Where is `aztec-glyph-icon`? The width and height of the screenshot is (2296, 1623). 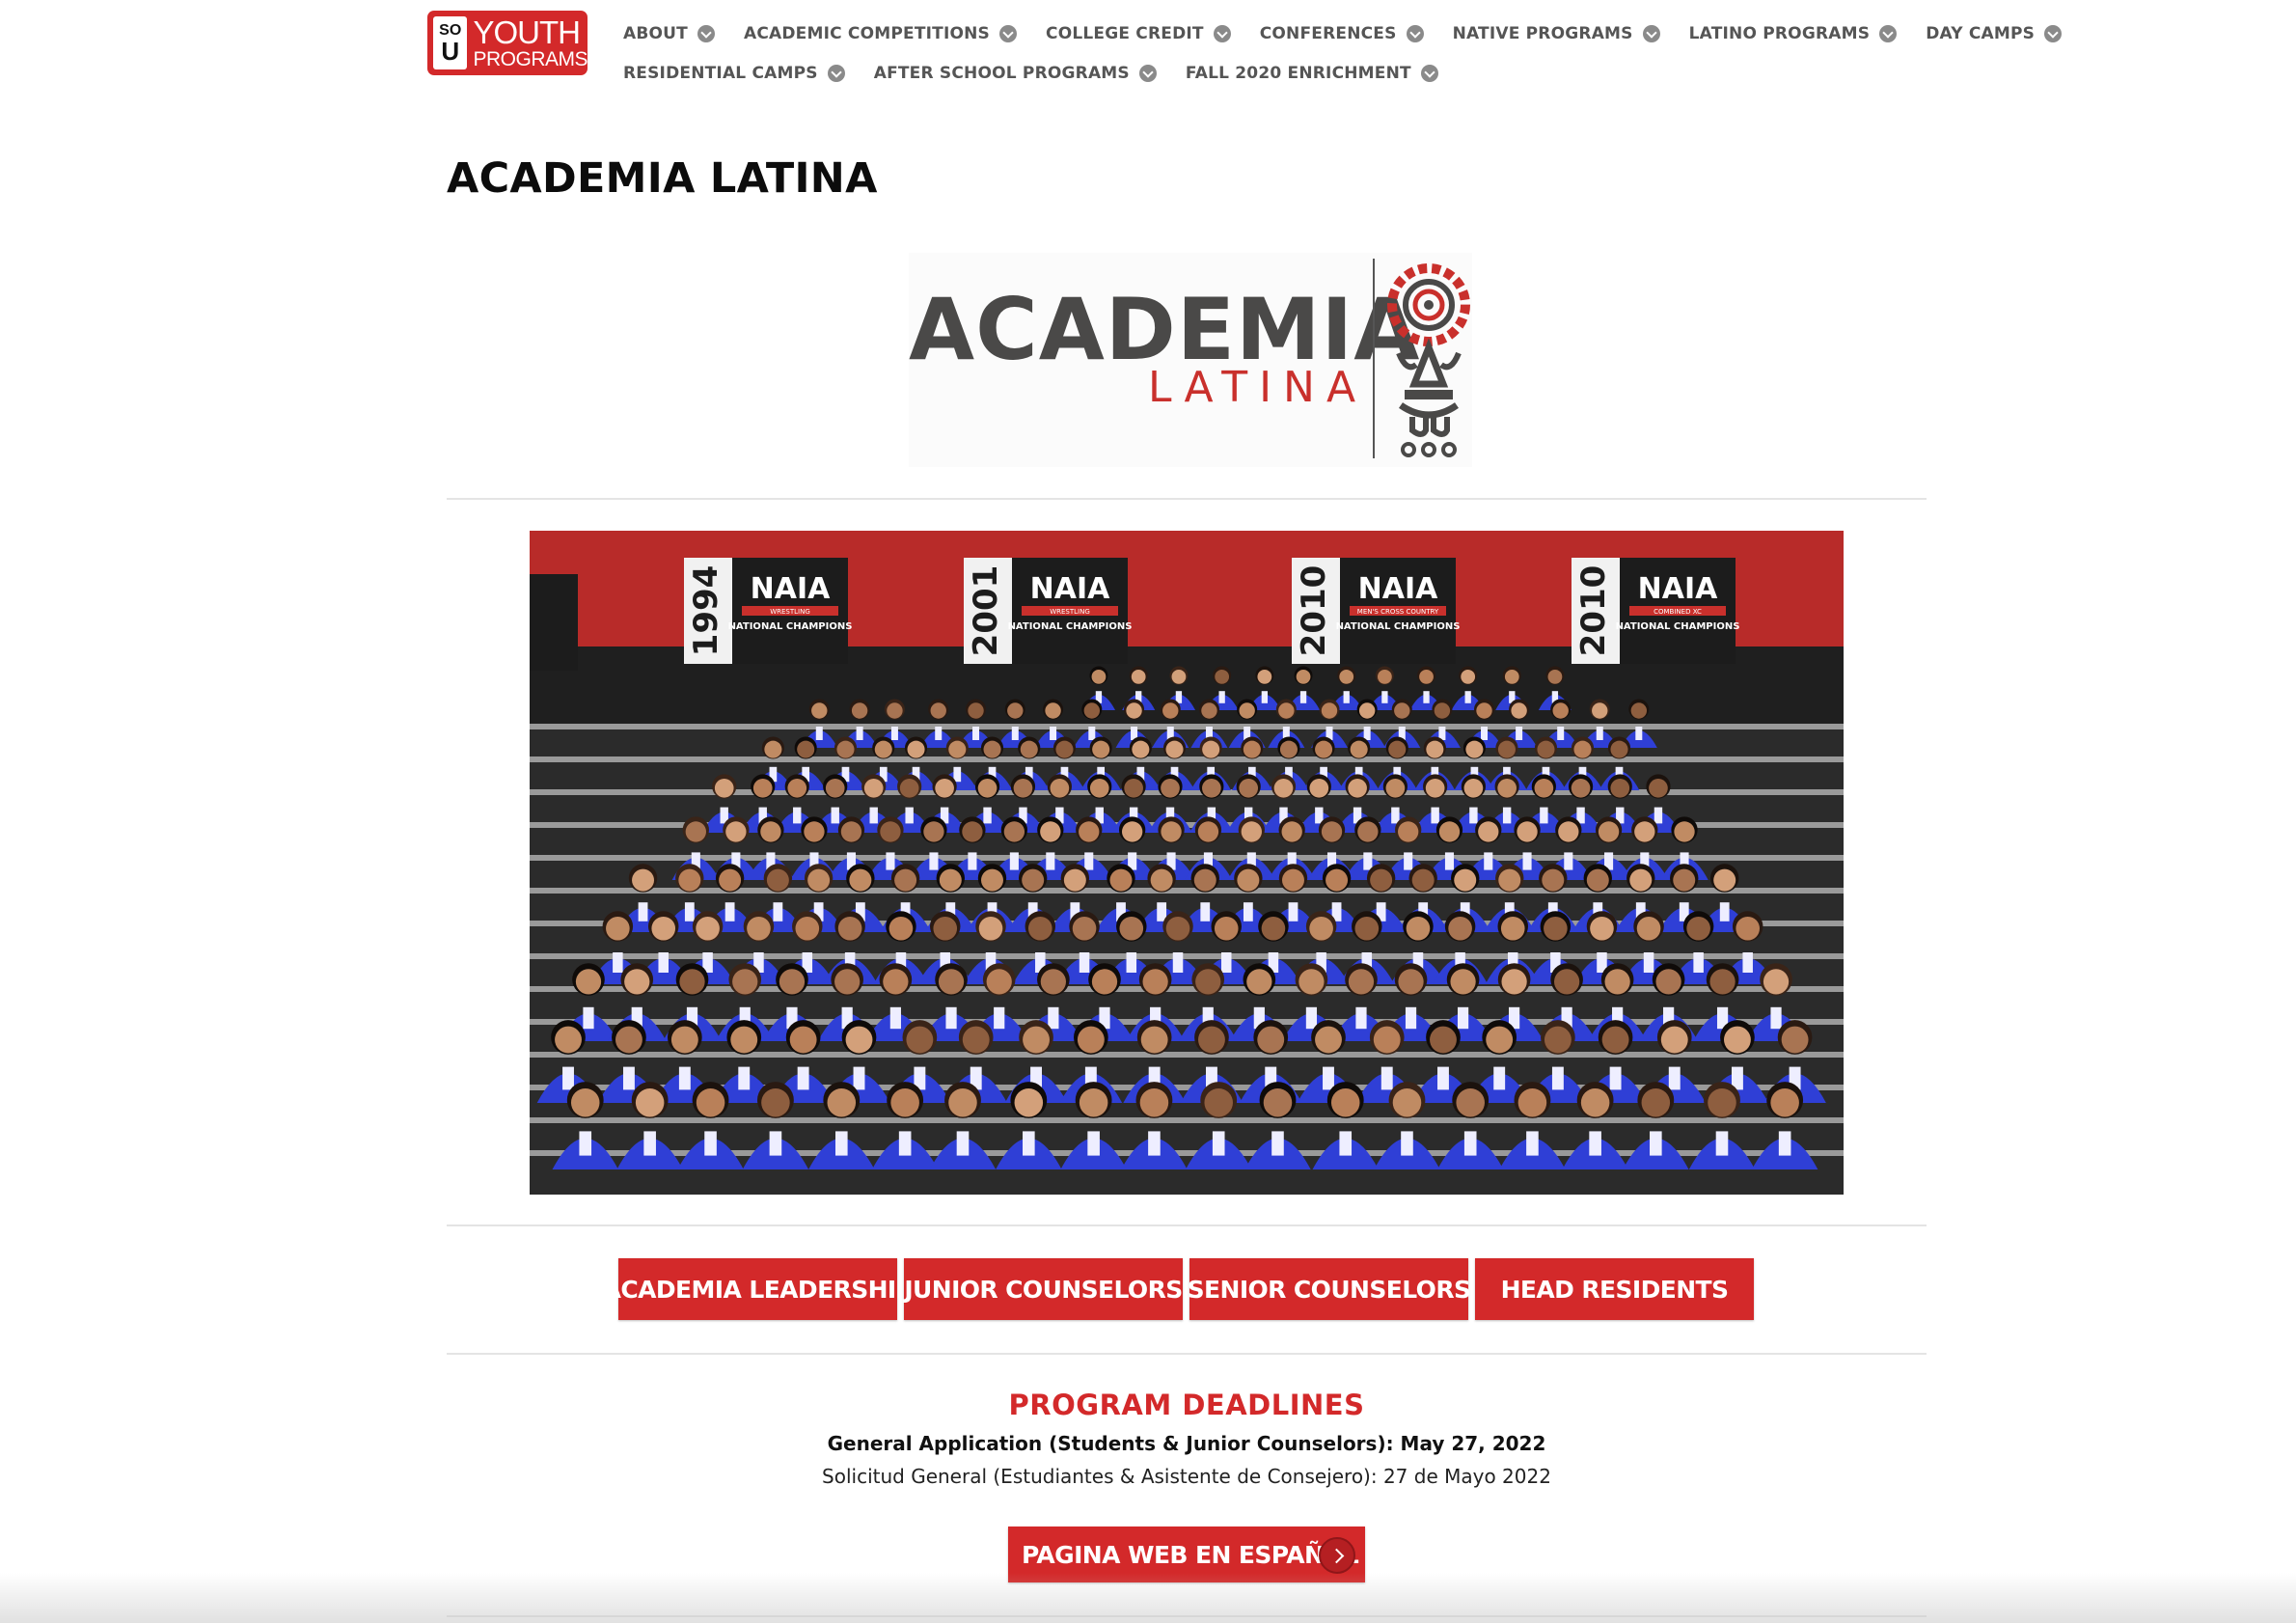 aztec-glyph-icon is located at coordinates (1428, 360).